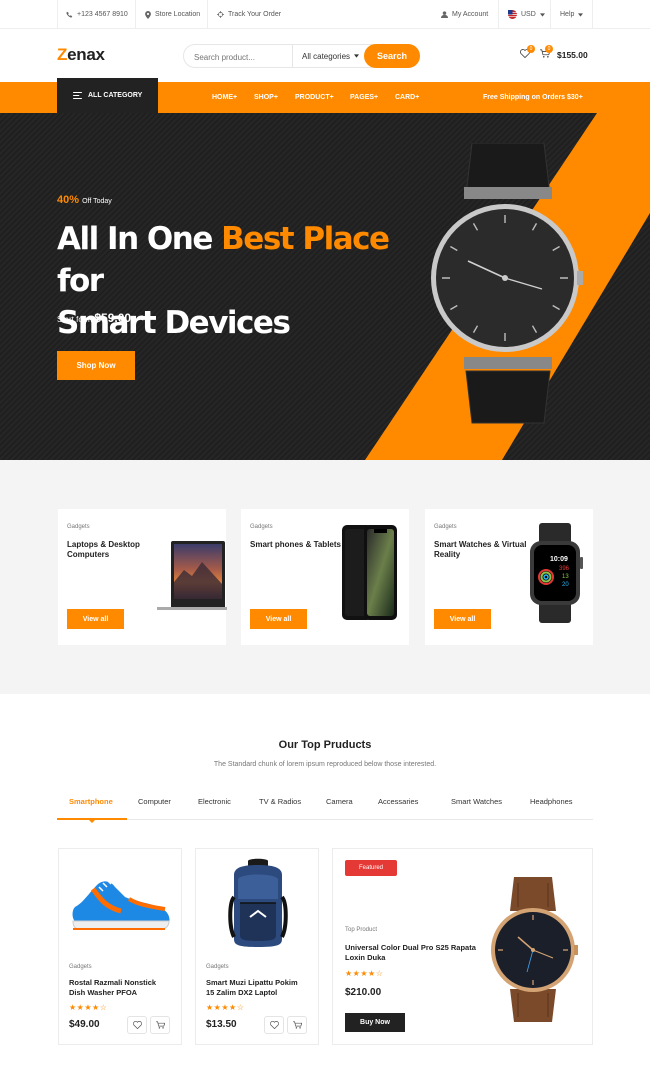 The width and height of the screenshot is (650, 1077). I want to click on product-category: Top Product, so click(361, 930).